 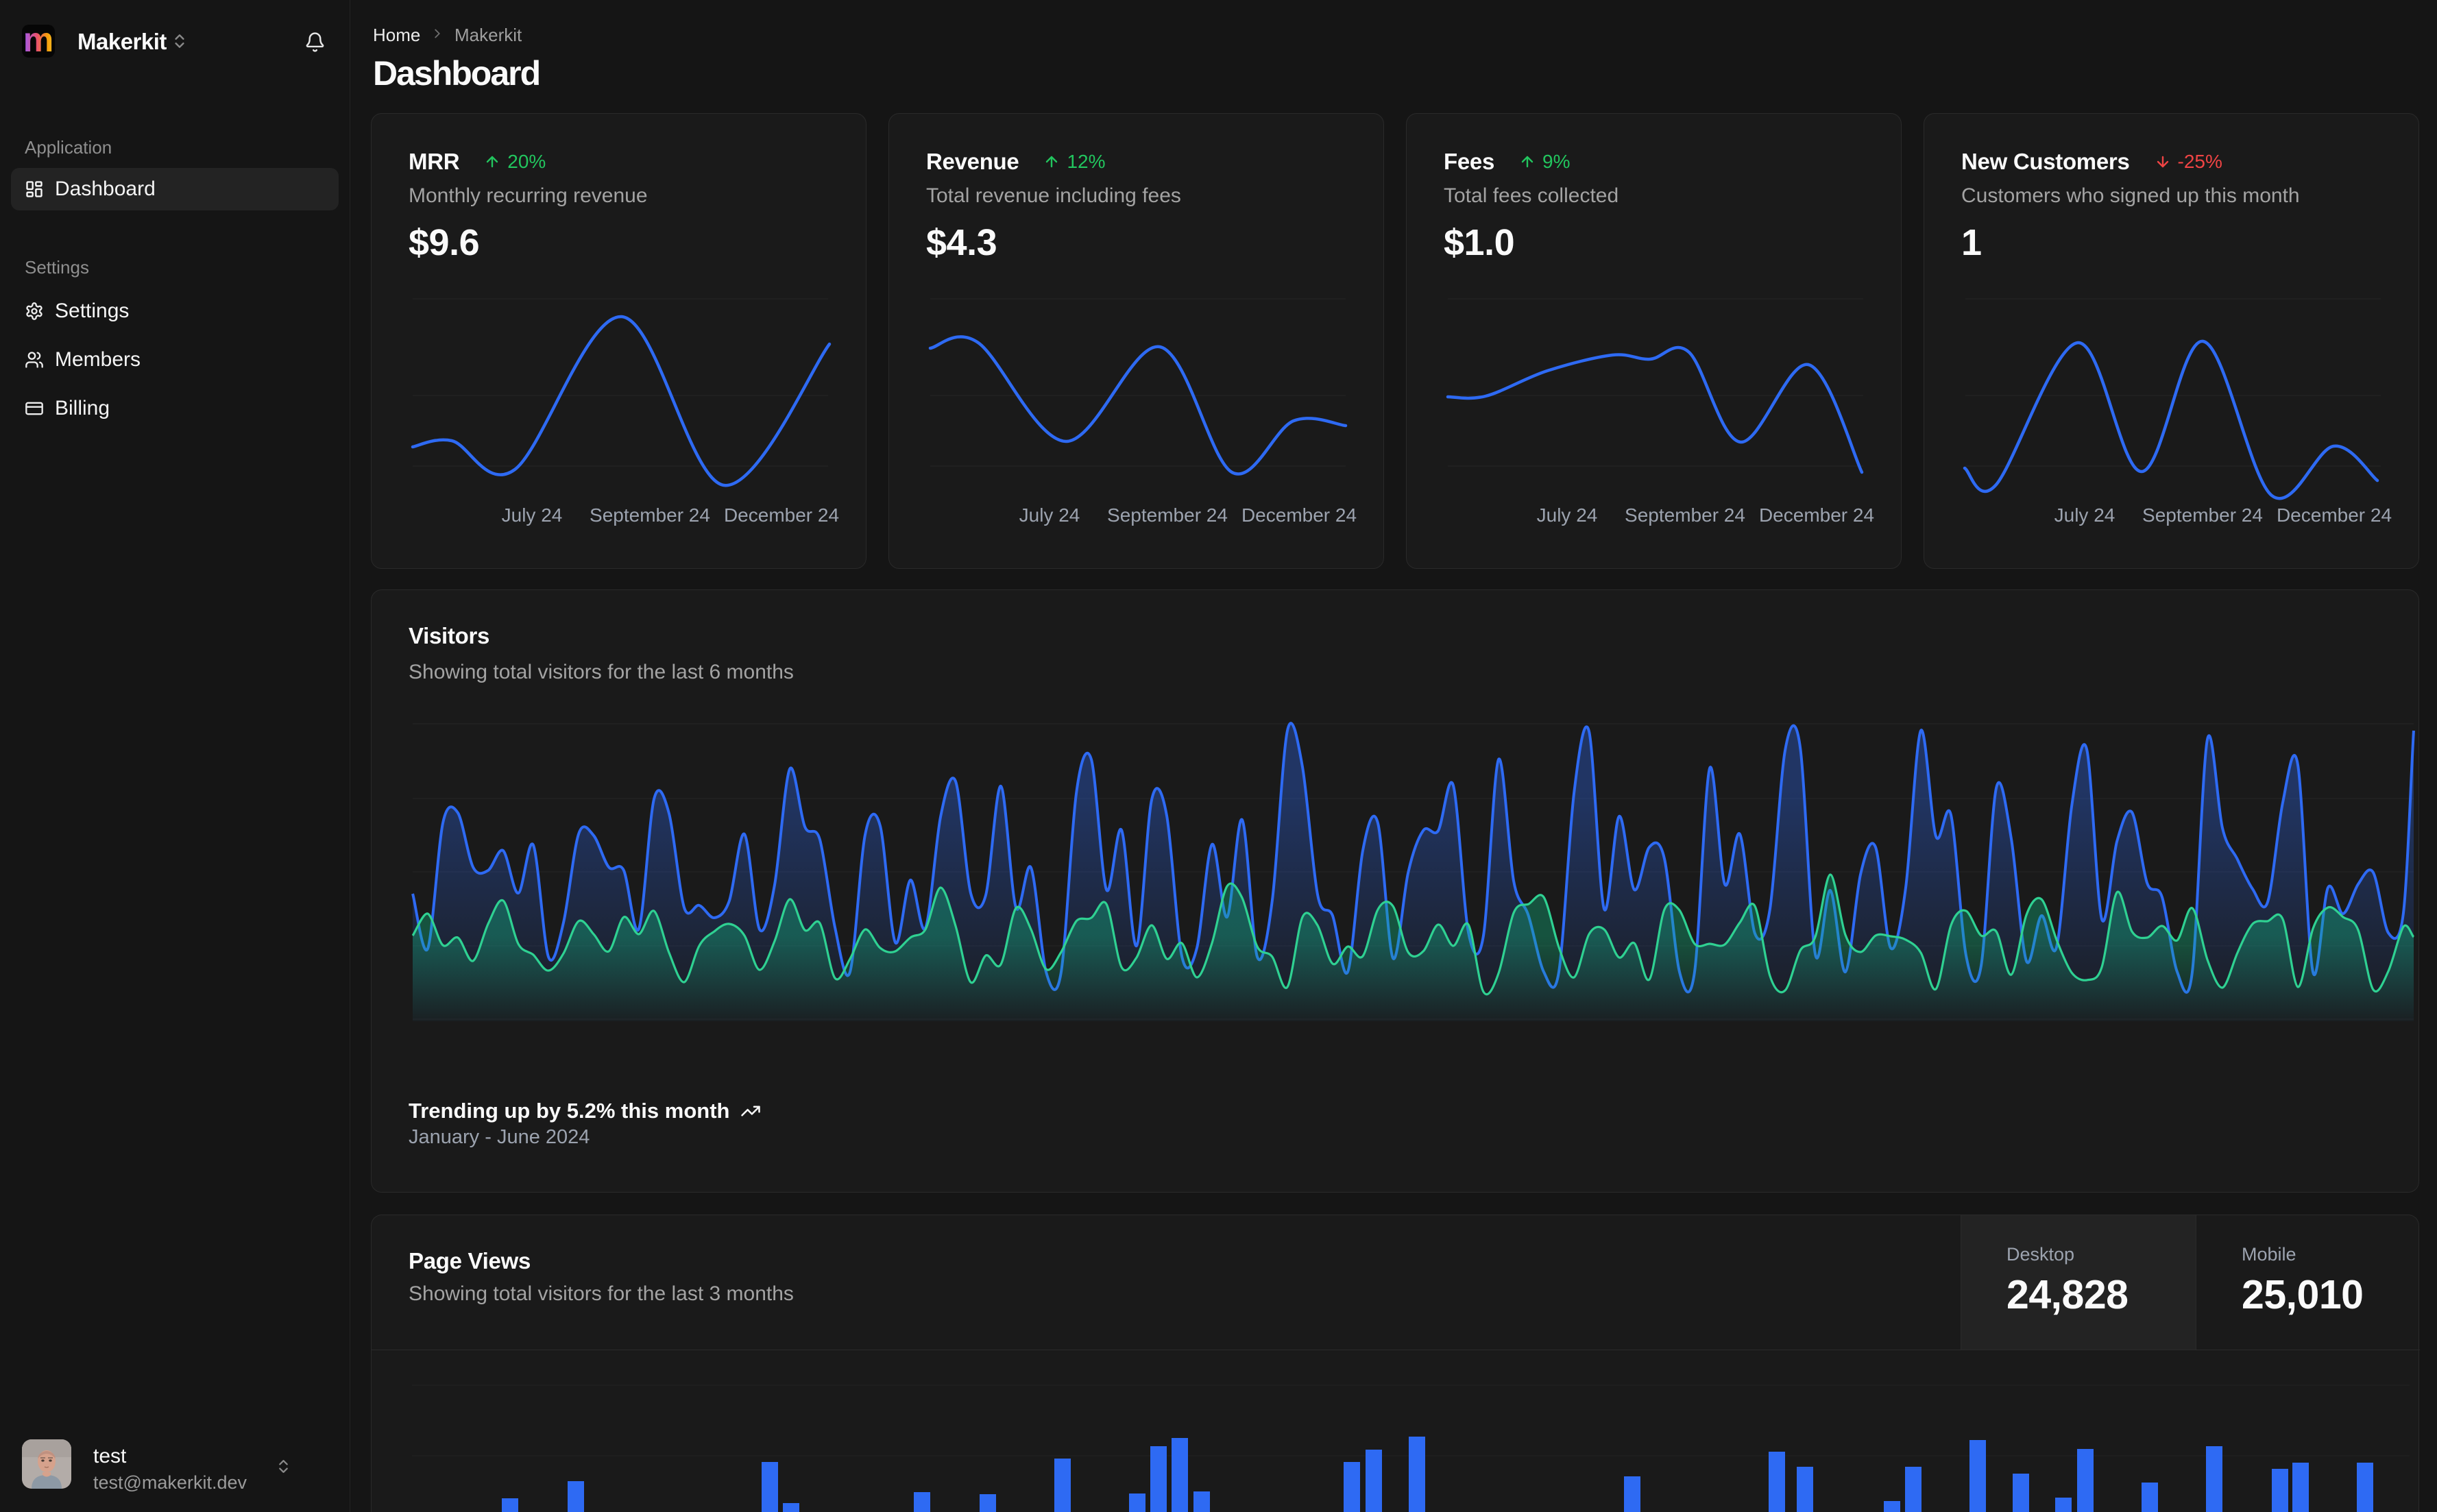 What do you see at coordinates (38, 41) in the screenshot?
I see `svg-text: m` at bounding box center [38, 41].